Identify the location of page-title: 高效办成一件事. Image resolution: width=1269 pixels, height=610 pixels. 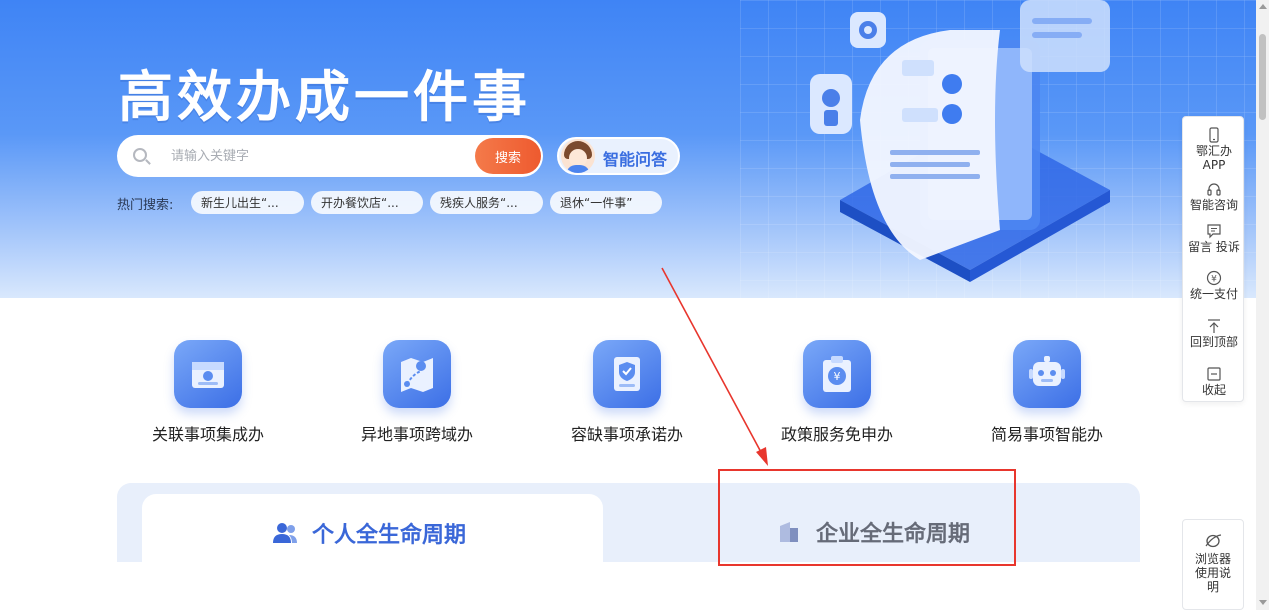
(325, 97).